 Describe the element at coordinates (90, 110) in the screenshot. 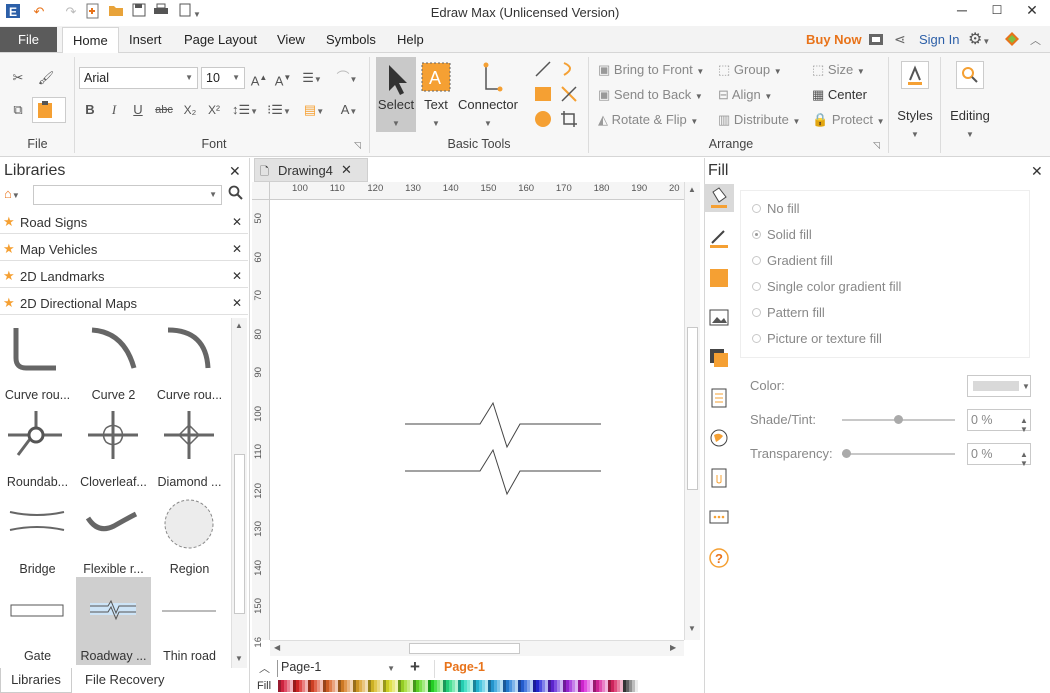

I see `bold-icon: B` at that location.